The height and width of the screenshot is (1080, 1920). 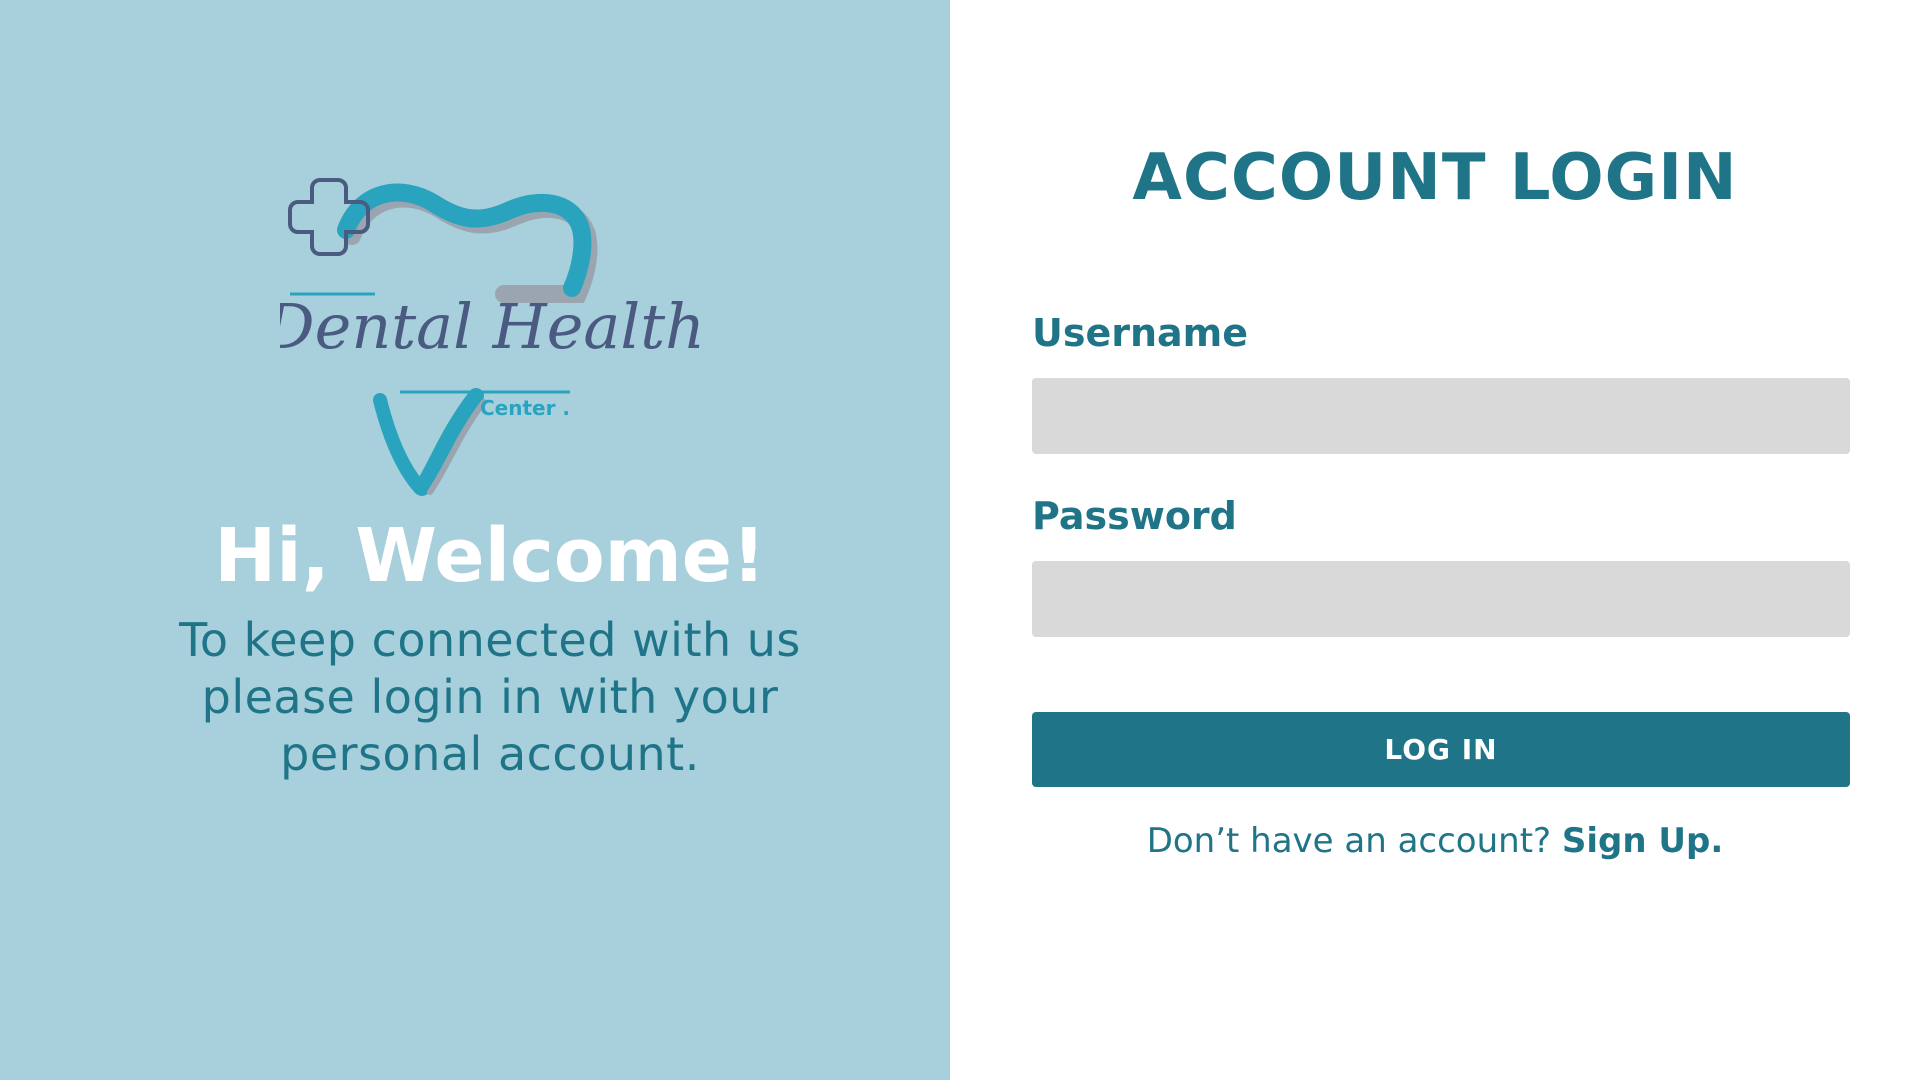 I want to click on signup-prompt-line: Don’t have an account? Sign Up., so click(x=1435, y=841).